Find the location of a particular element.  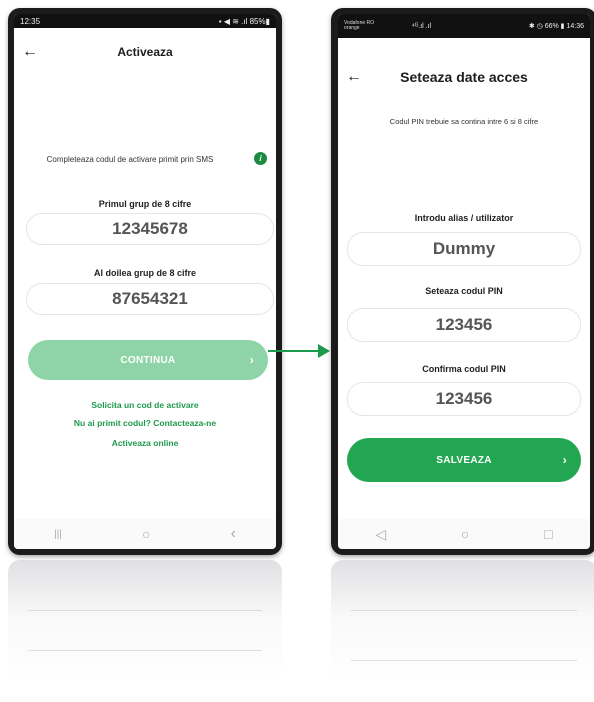

pin-label: Seteaza codul PIN is located at coordinates (464, 291).